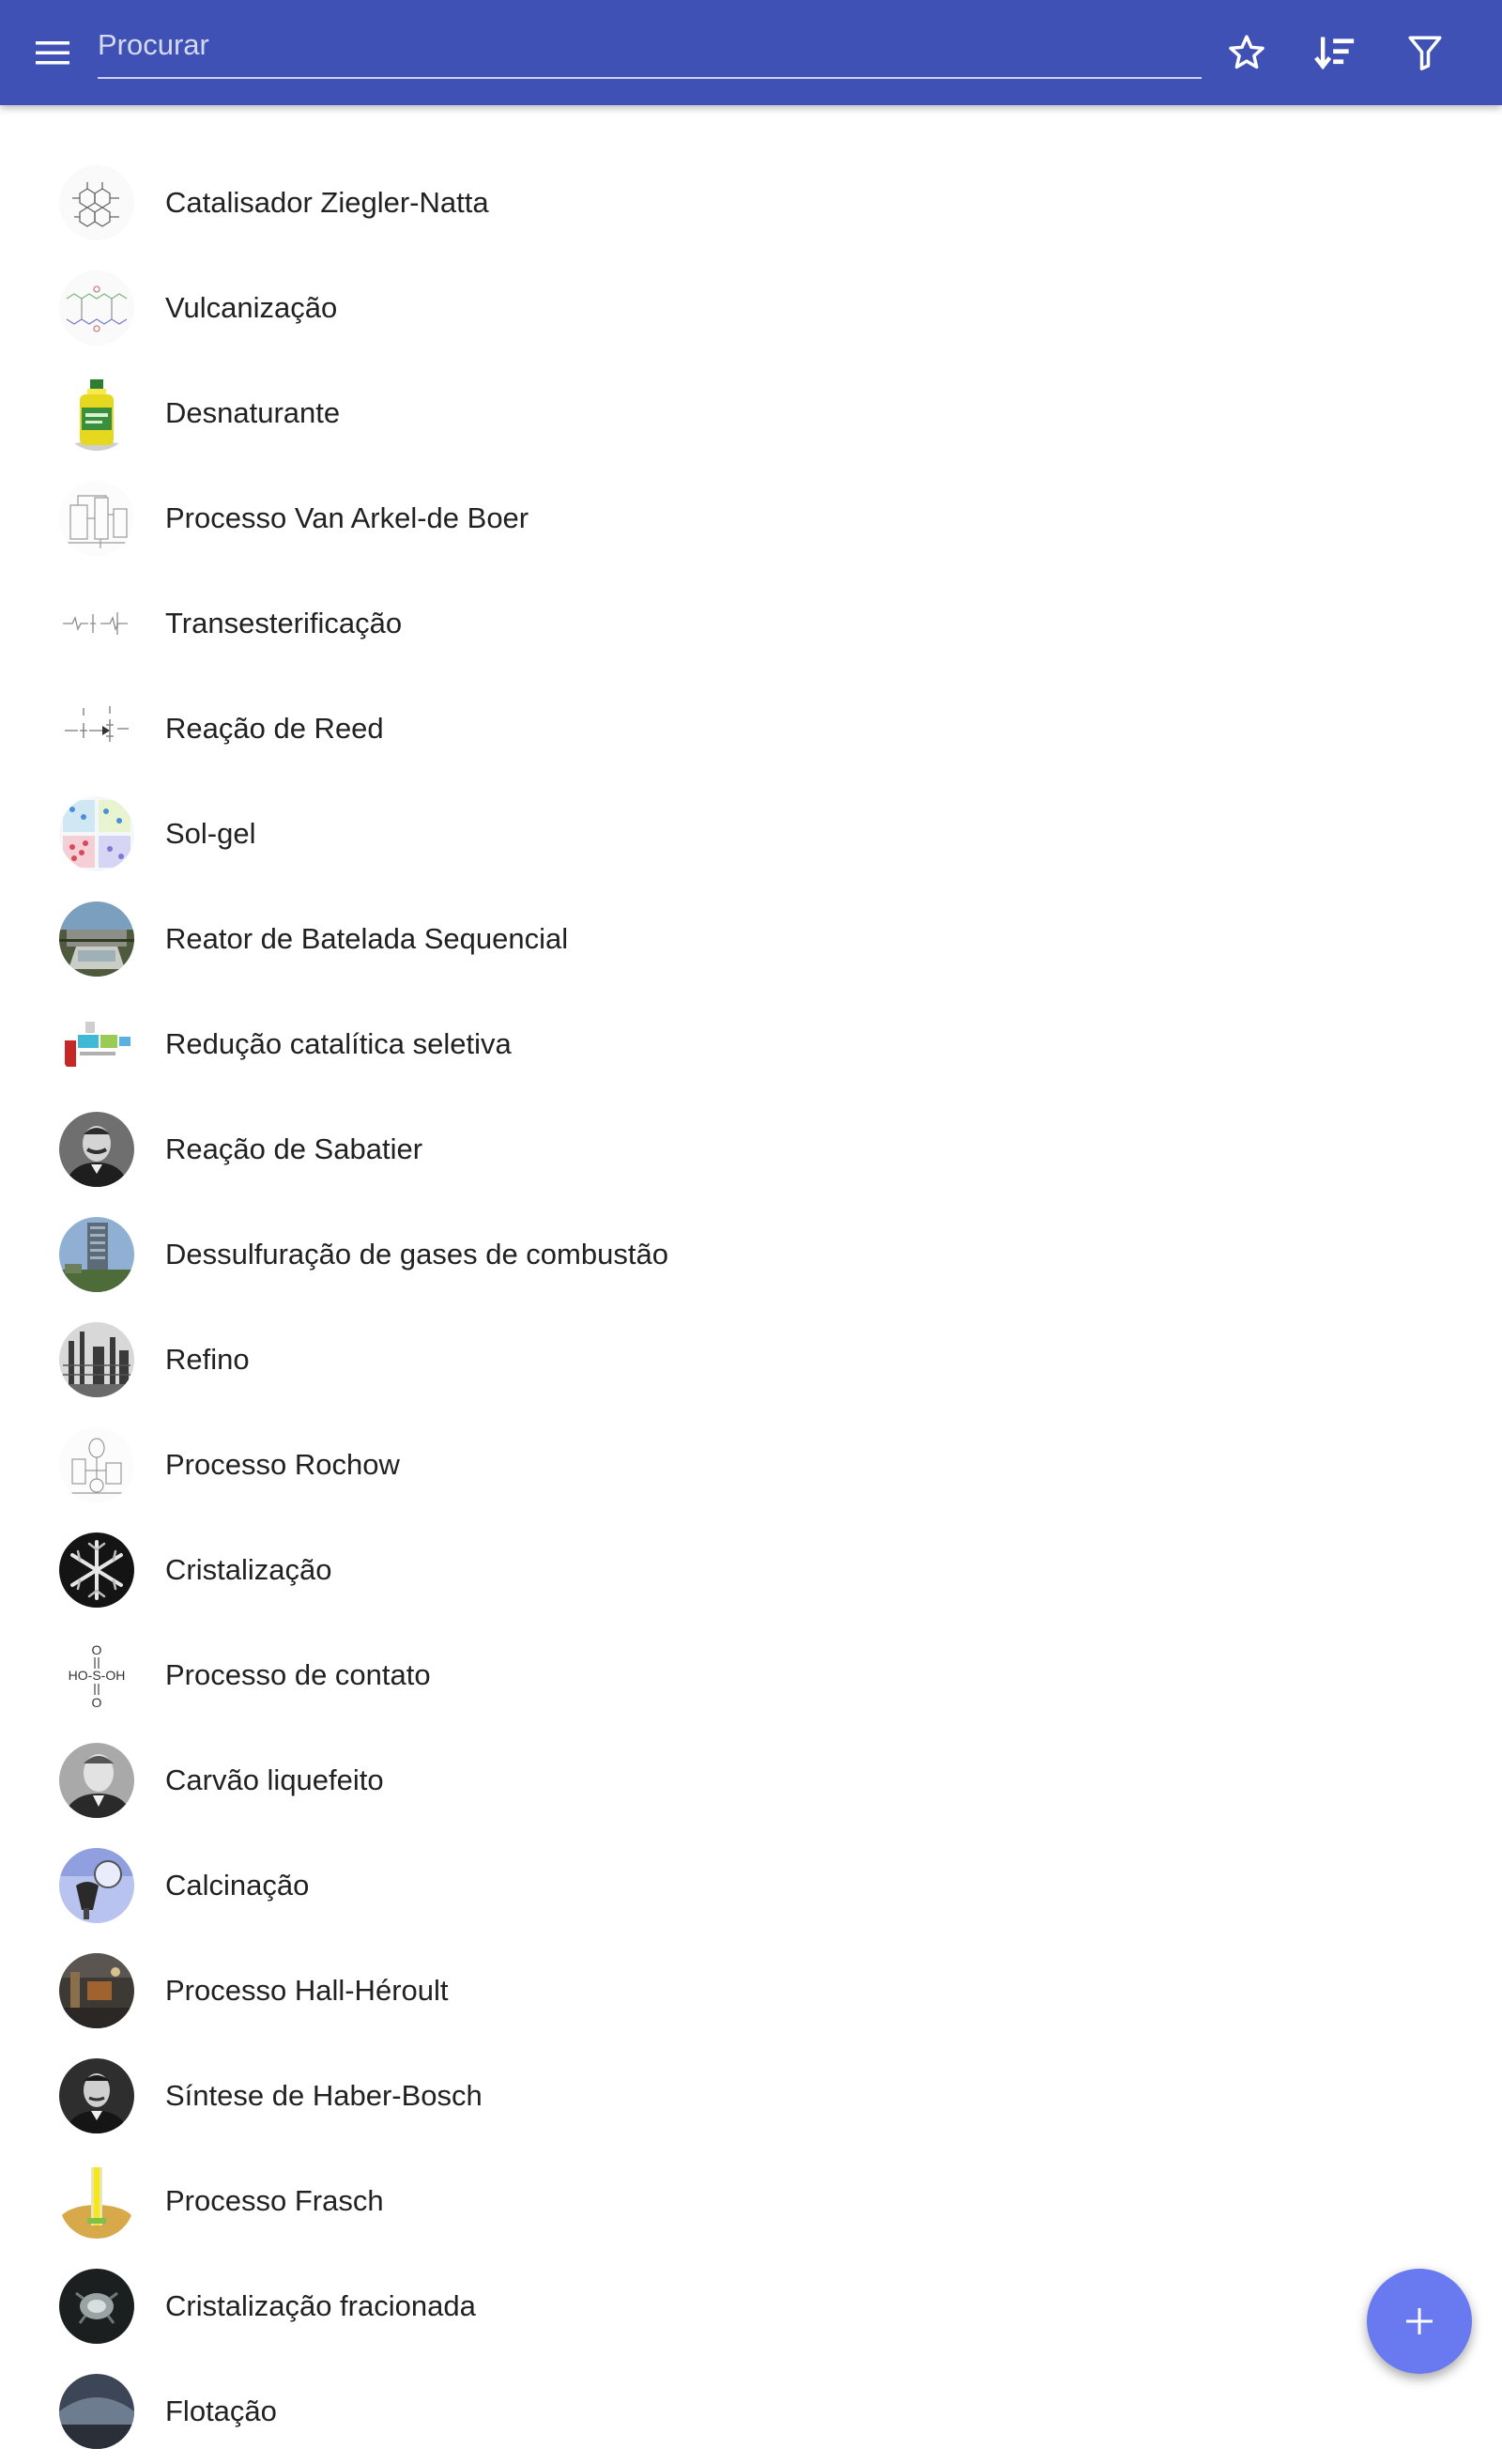 This screenshot has height=2464, width=1502. What do you see at coordinates (96, 1885) in the screenshot?
I see `lab-photo-thumbnail` at bounding box center [96, 1885].